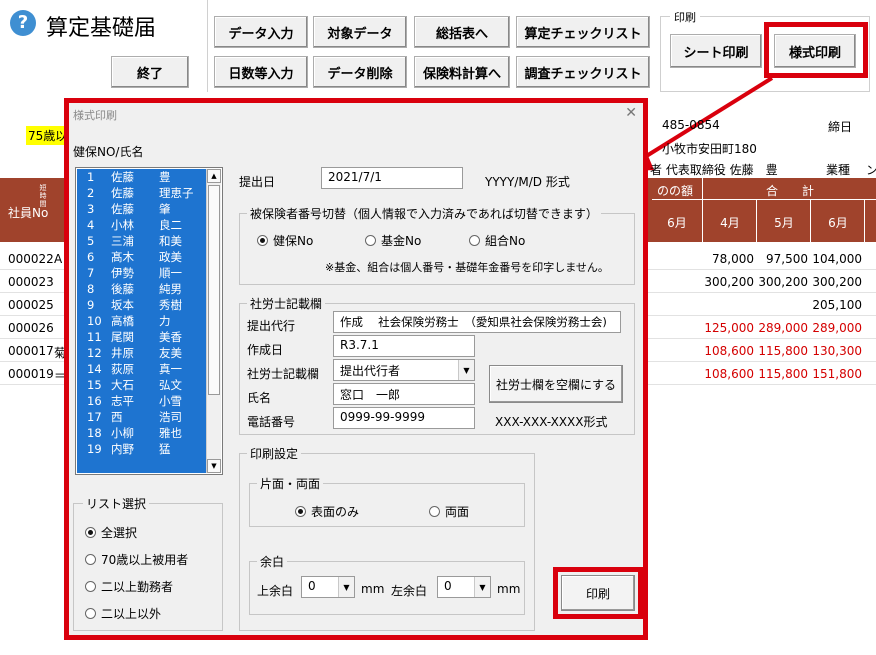 The height and width of the screenshot is (655, 876). What do you see at coordinates (142, 385) in the screenshot?
I see `list-item: 15 大石 弘文` at bounding box center [142, 385].